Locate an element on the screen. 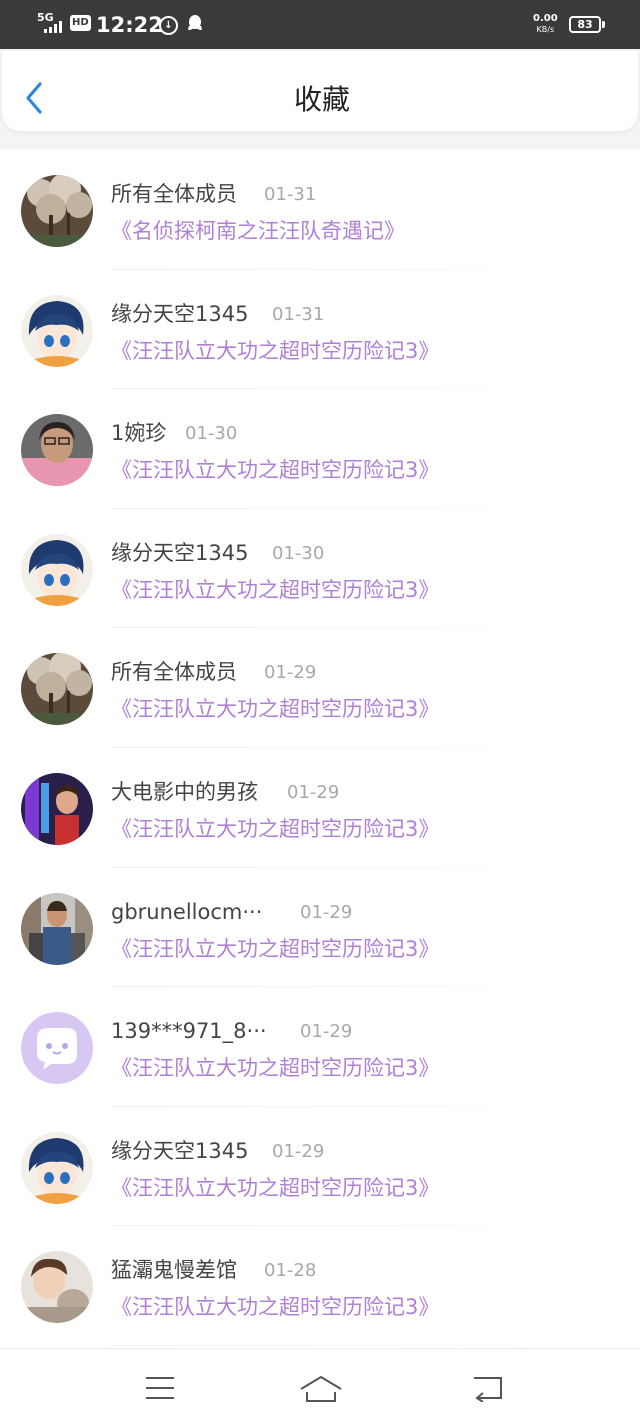  battery-icon: 83 is located at coordinates (585, 24).